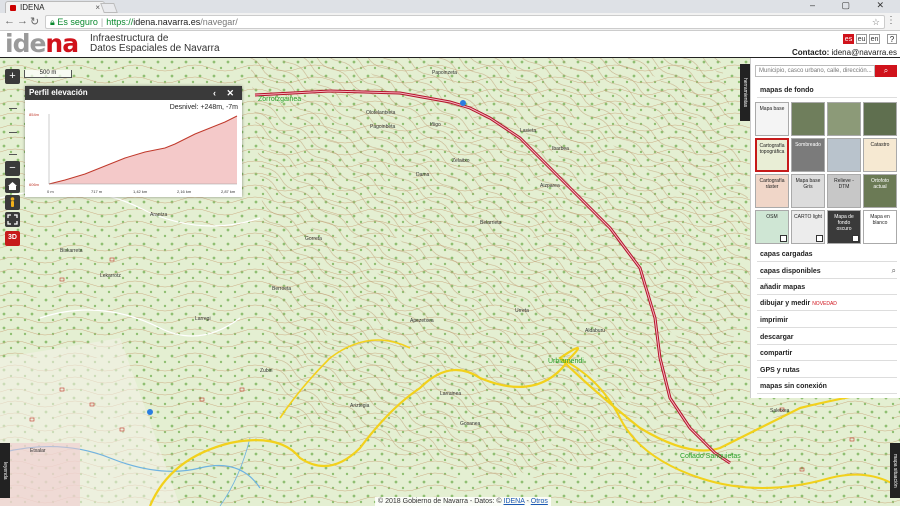  Describe the element at coordinates (55, 7) in the screenshot. I see `browser-tab: IDENA ×` at that location.